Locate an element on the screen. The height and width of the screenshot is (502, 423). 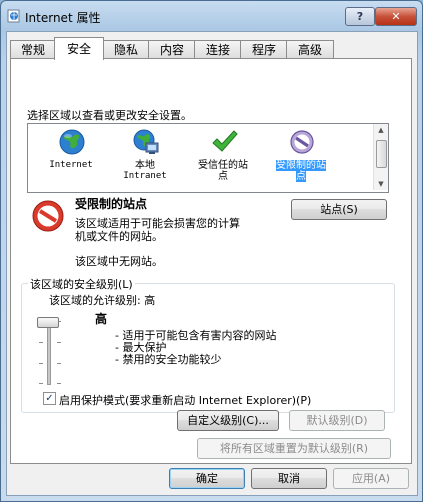
window-title: Internet 属性 is located at coordinates (63, 18).